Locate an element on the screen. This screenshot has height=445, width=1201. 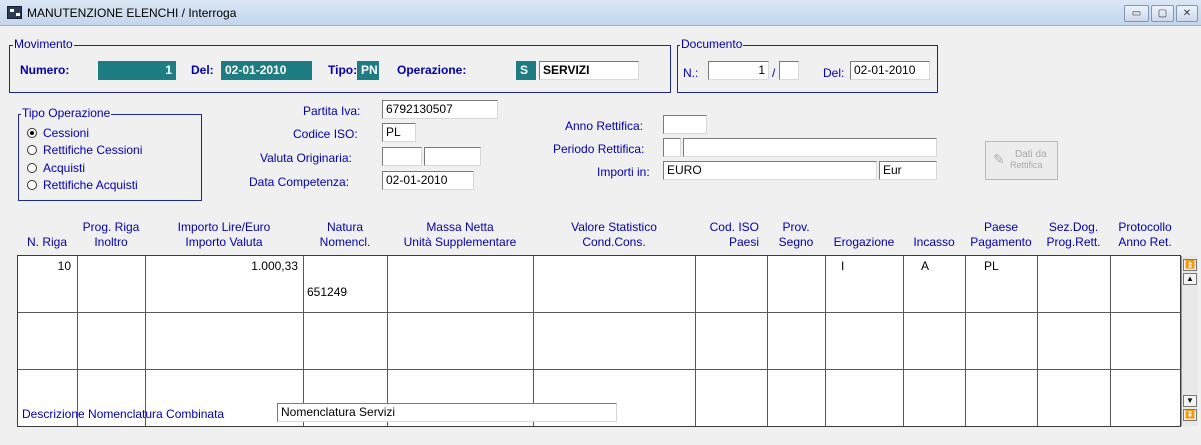
header-massa-netta: Massa Netta is located at coordinates (460, 227).